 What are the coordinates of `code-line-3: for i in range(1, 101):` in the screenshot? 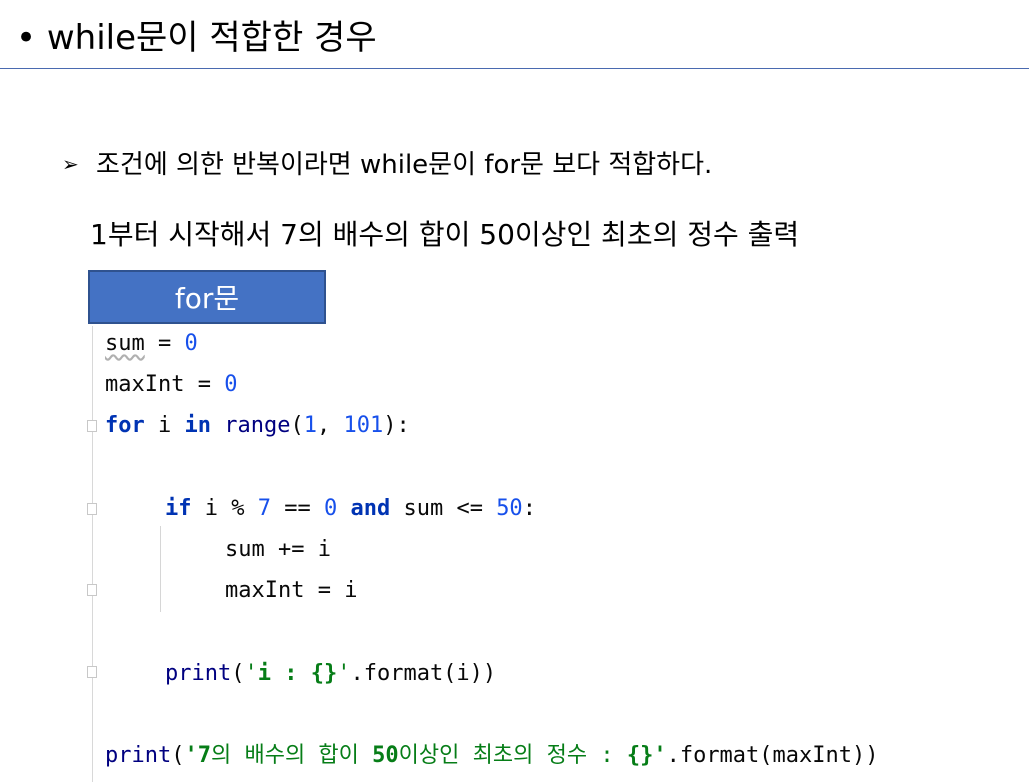 It's located at (257, 425).